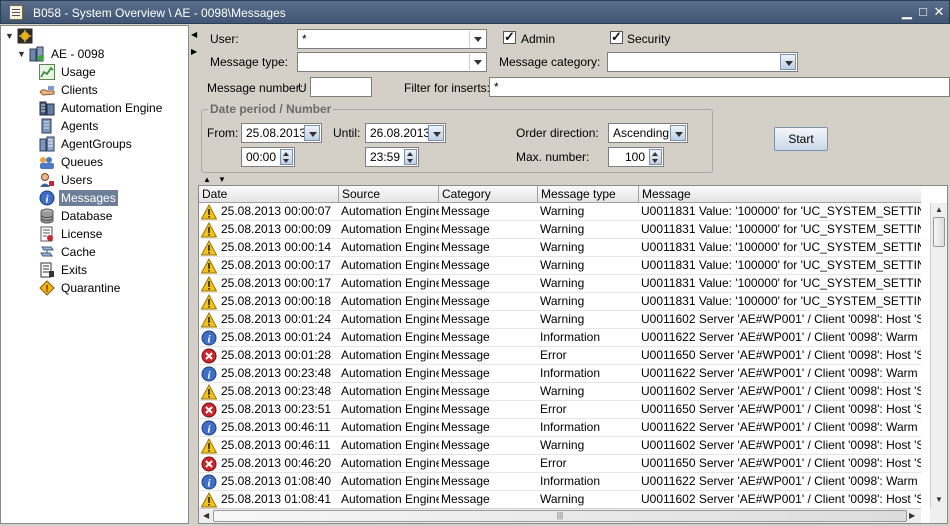 The height and width of the screenshot is (526, 950). Describe the element at coordinates (938, 355) in the screenshot. I see `vertical-scrollbar: ▲ ▼` at that location.